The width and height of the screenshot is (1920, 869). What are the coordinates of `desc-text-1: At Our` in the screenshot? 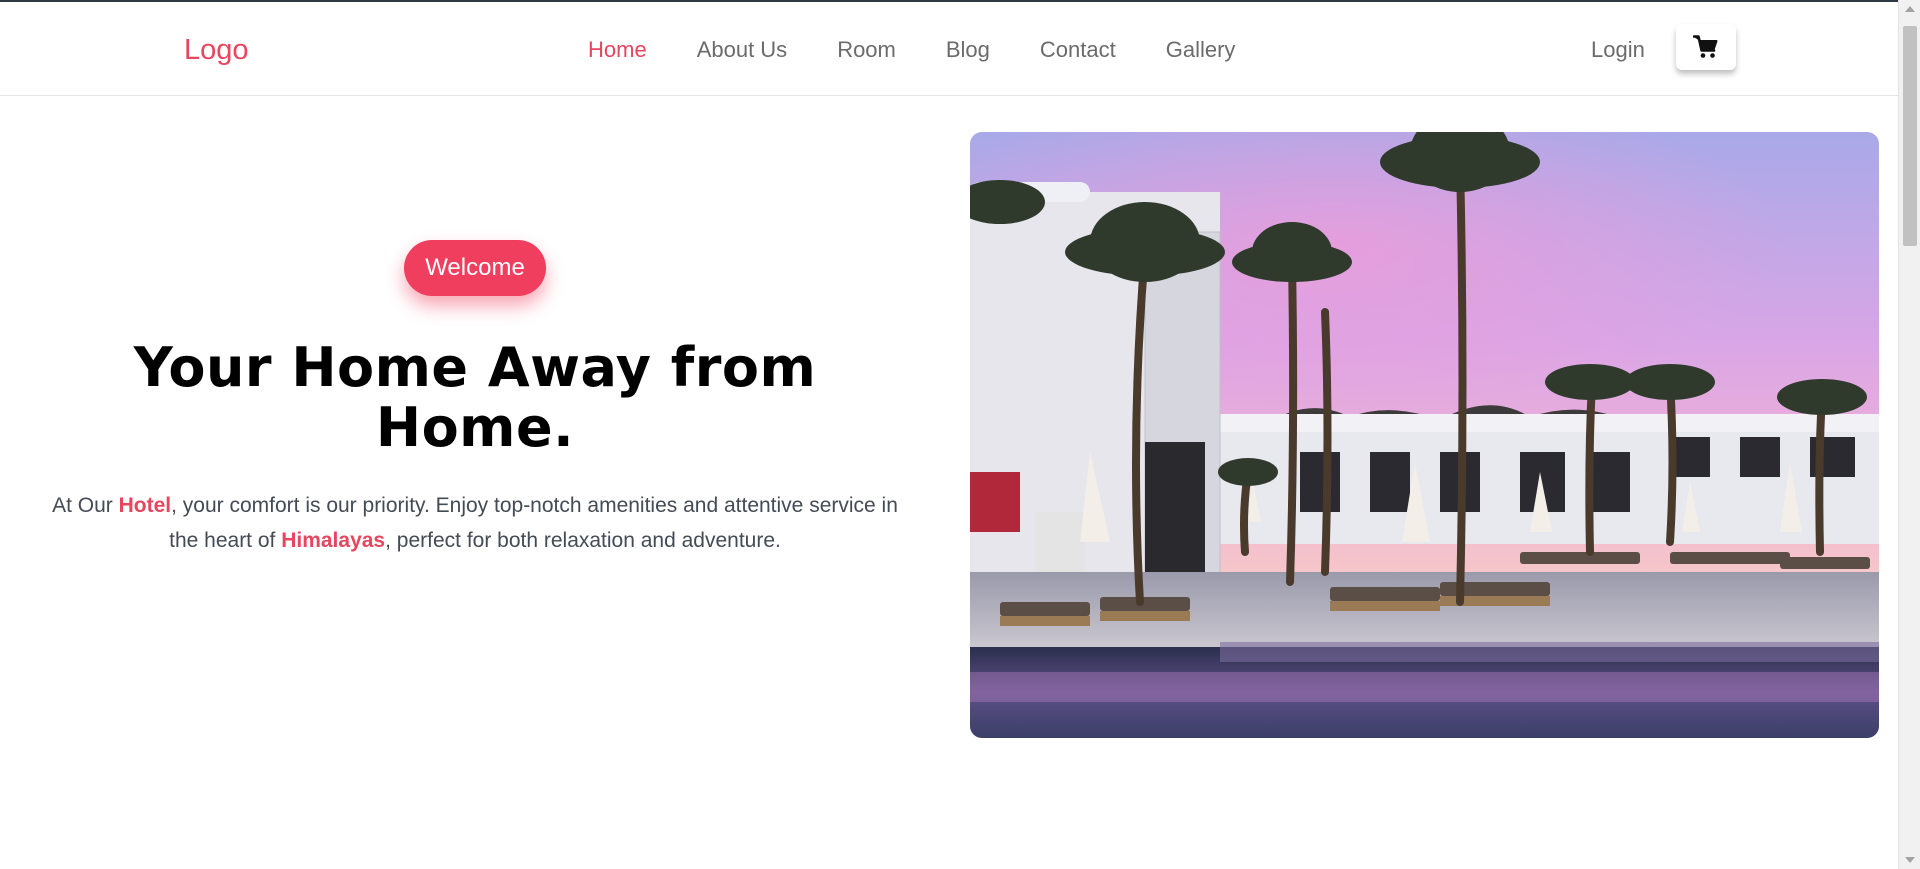 It's located at (85, 505).